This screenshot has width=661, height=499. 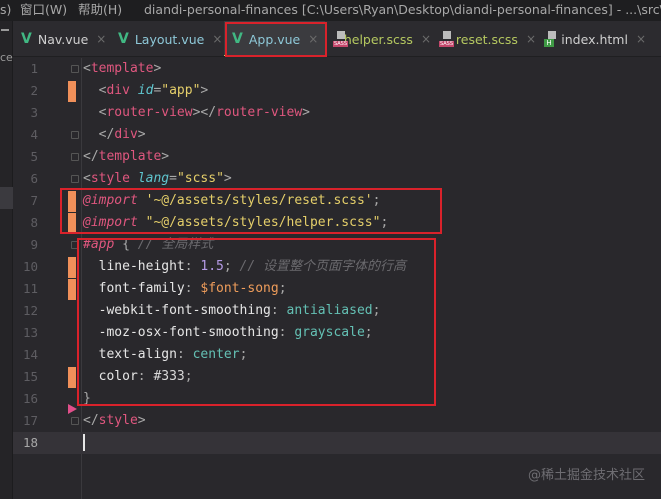 I want to click on vue-icon: V, so click(x=237, y=39).